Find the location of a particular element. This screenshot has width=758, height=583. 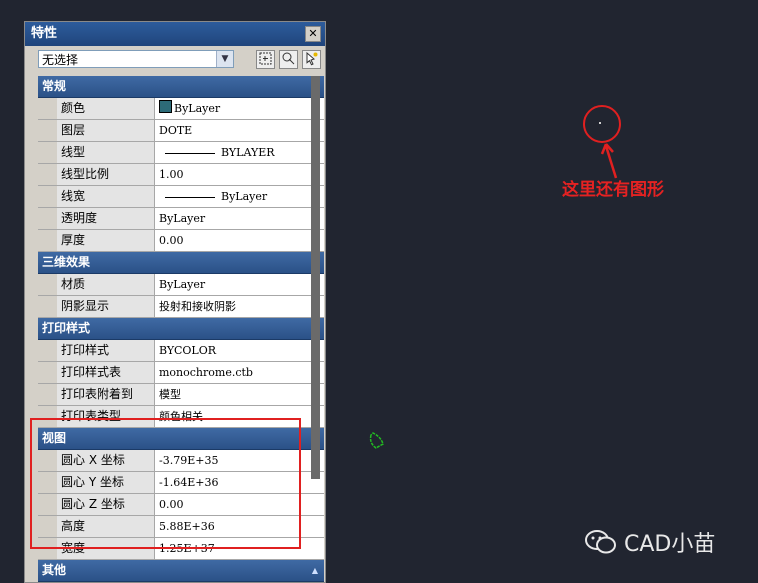

section-header: 常规▲ is located at coordinates (181, 87).